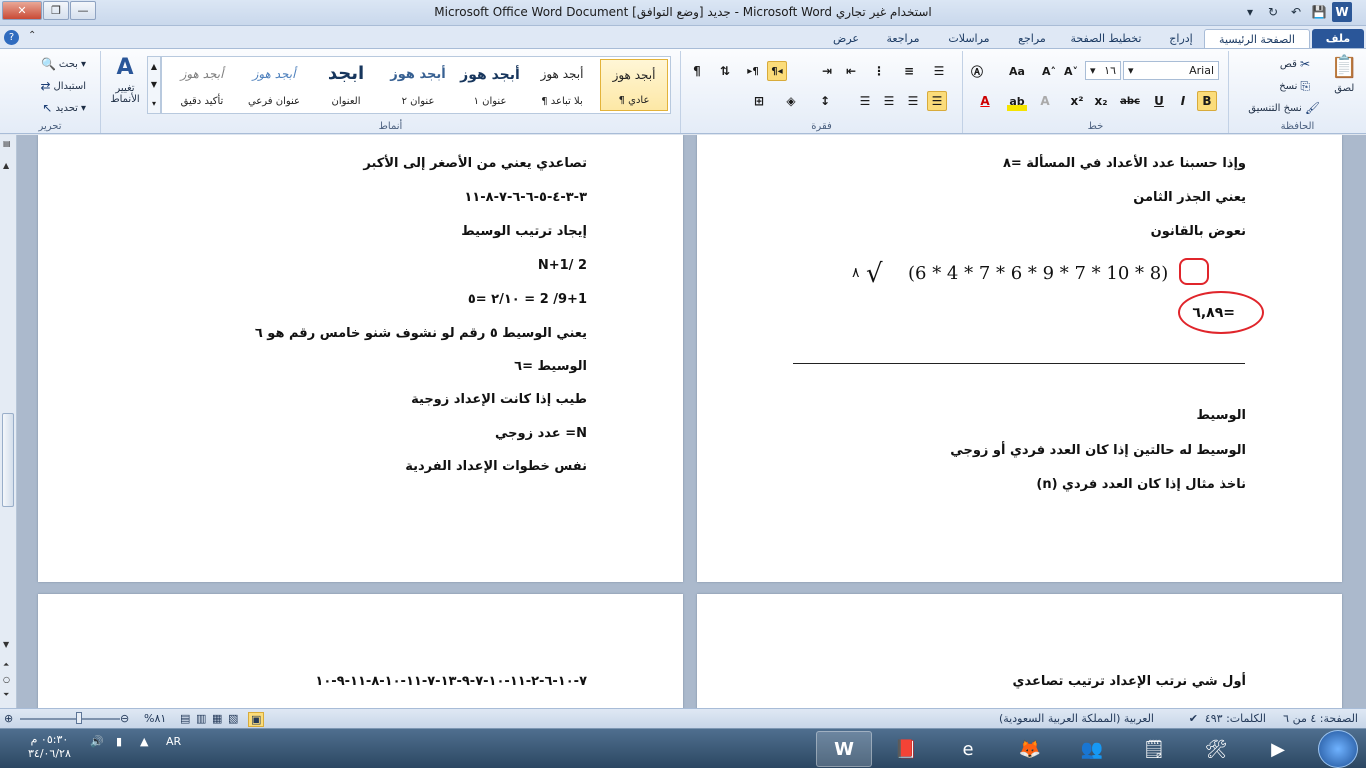 Image resolution: width=1366 pixels, height=768 pixels. What do you see at coordinates (1071, 71) in the screenshot?
I see `shrink-font-icon: A˅` at bounding box center [1071, 71].